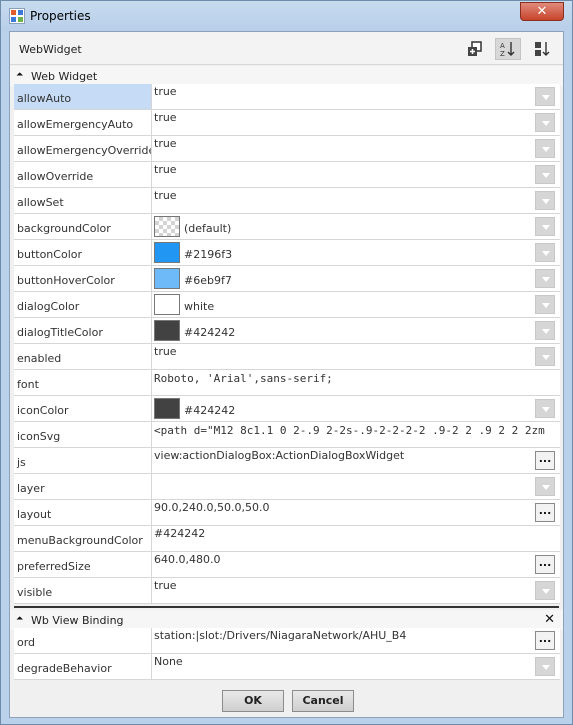 This screenshot has width=573, height=725. Describe the element at coordinates (287, 279) in the screenshot. I see `property-row-button-hover-color: buttonHoverColor #6eb9f7` at that location.